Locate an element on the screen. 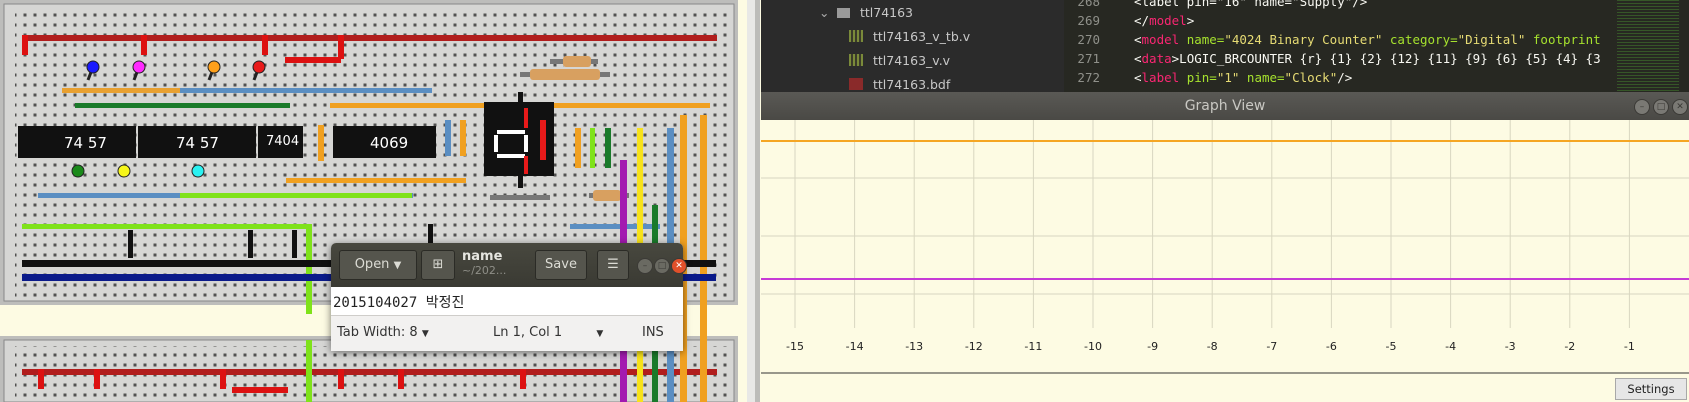 The image size is (1689, 402). code-token: pin= is located at coordinates (1198, 77).